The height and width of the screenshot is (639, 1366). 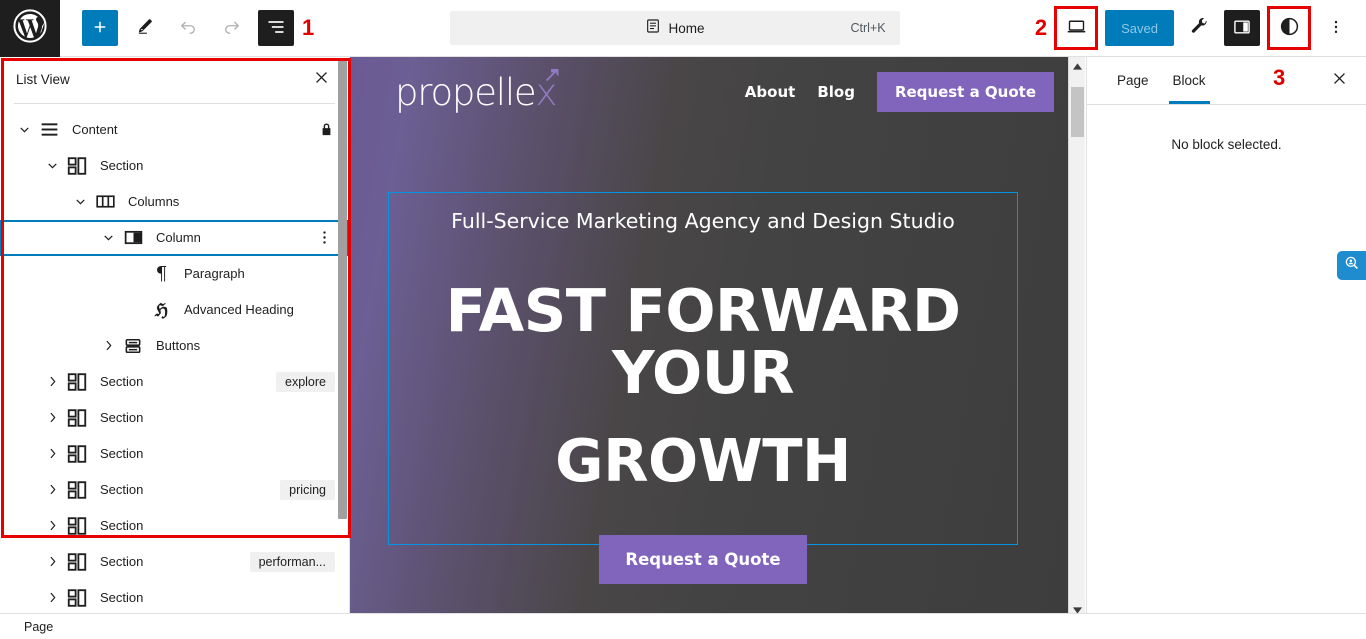 What do you see at coordinates (105, 201) in the screenshot?
I see `columns-icon` at bounding box center [105, 201].